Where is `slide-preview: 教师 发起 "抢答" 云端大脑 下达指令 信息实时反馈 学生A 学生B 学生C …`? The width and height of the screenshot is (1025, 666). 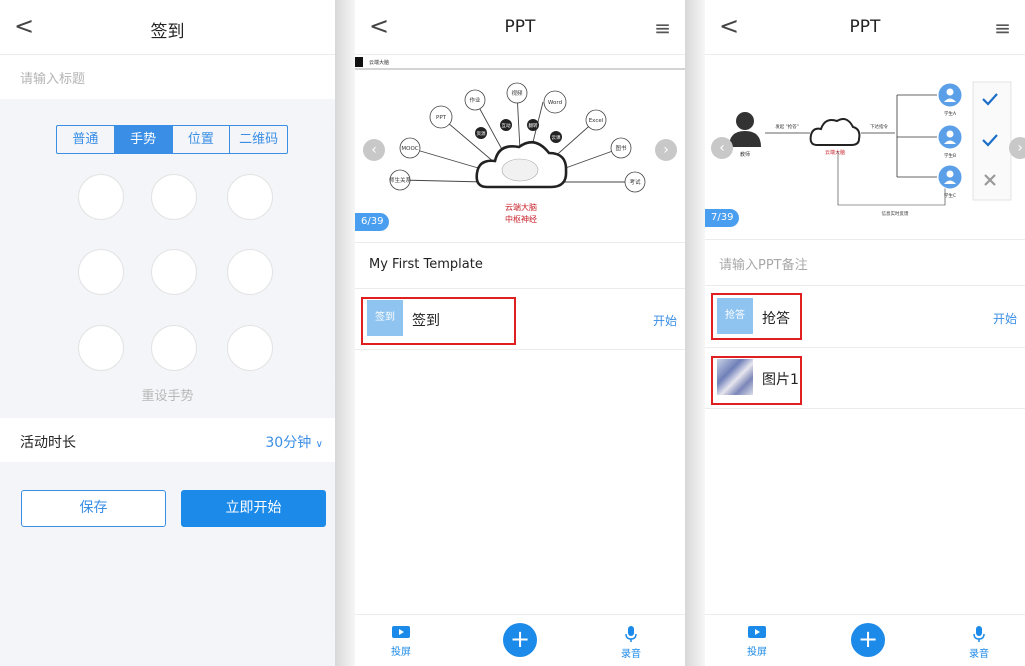 slide-preview: 教师 发起 "抢答" 云端大脑 下达指令 信息实时反馈 学生A 学生B 学生C … is located at coordinates (865, 147).